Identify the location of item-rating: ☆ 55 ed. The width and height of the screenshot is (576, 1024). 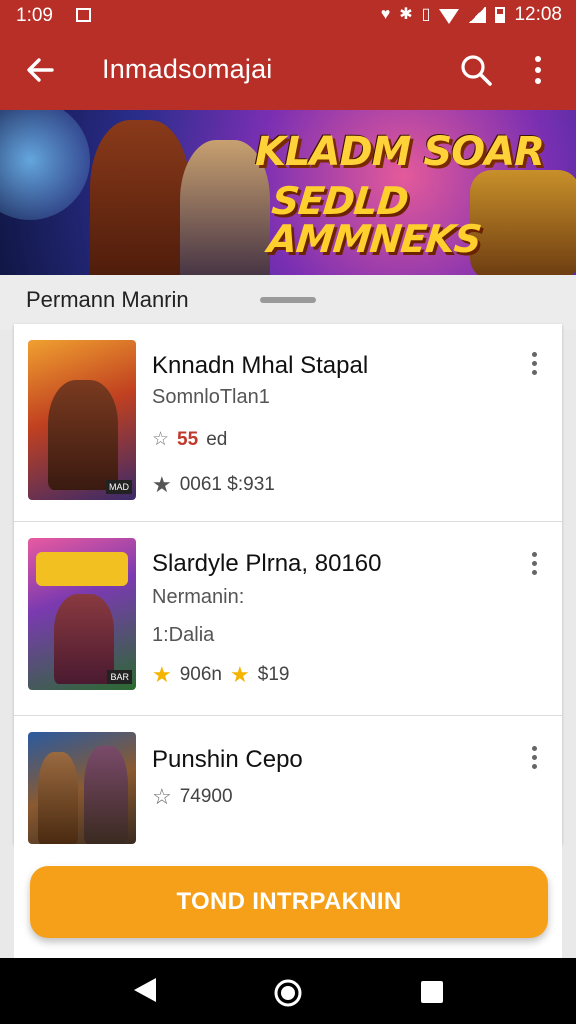
(189, 439).